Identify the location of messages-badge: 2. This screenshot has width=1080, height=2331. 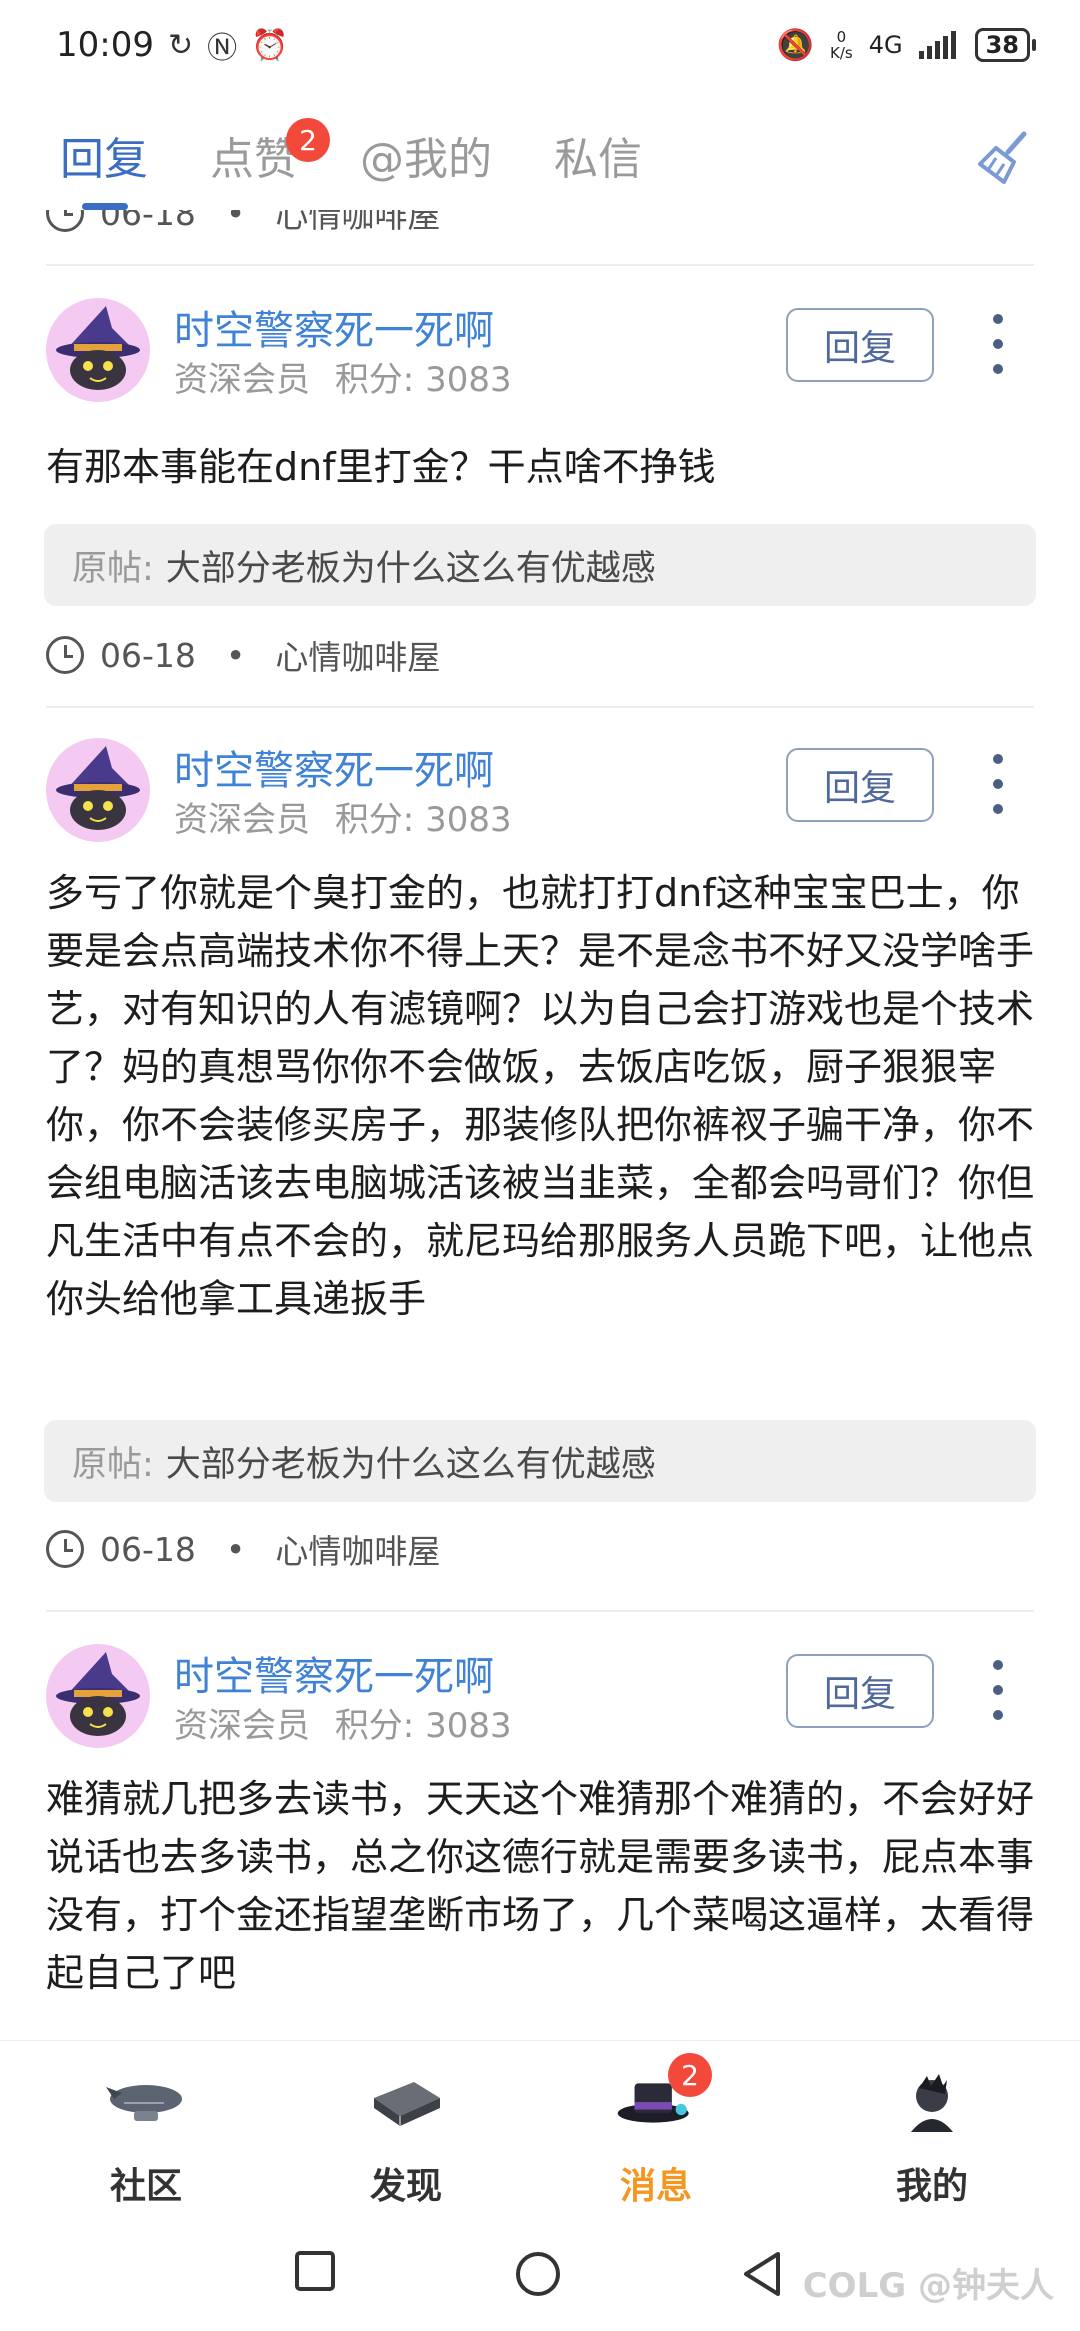
(690, 2075).